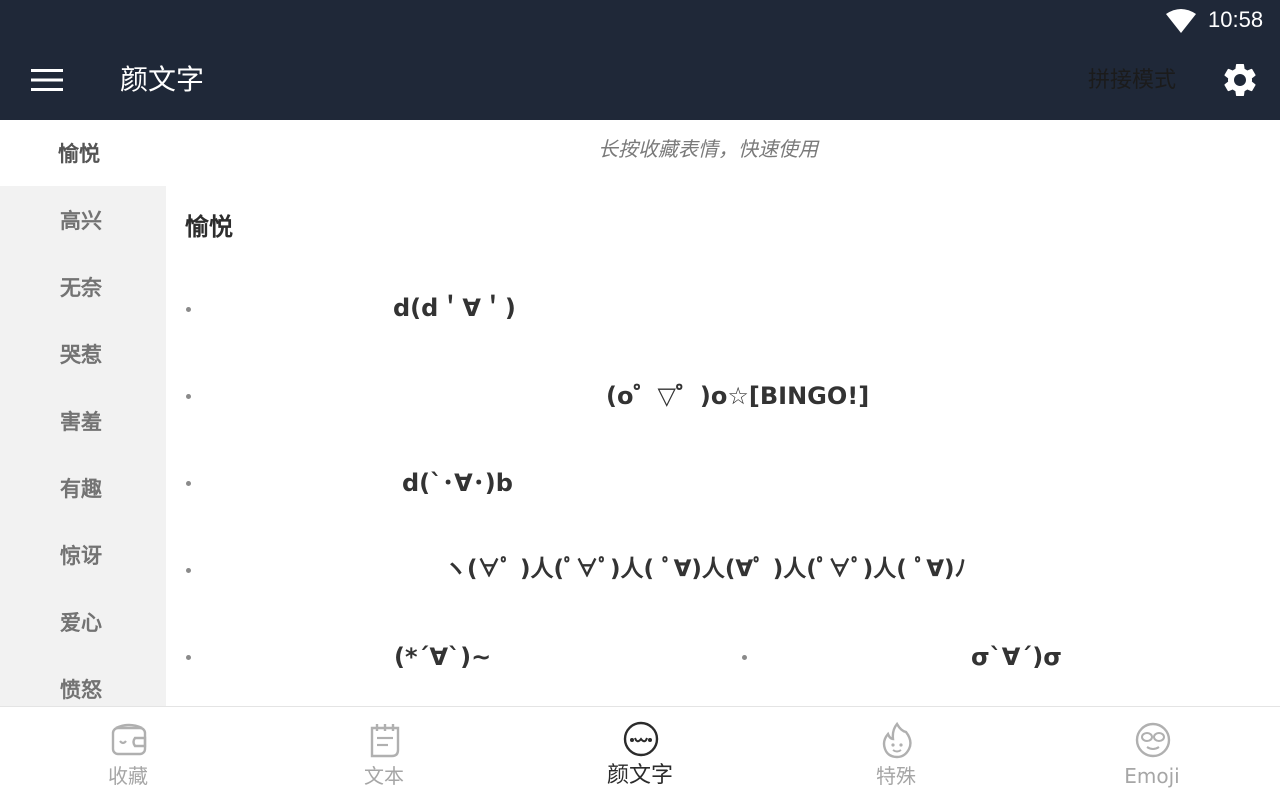  I want to click on hamburger-menu-icon, so click(47, 80).